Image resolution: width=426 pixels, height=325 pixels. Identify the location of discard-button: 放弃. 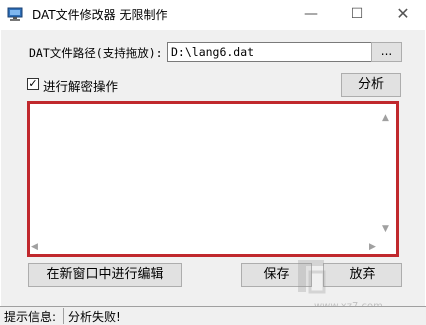
(362, 275).